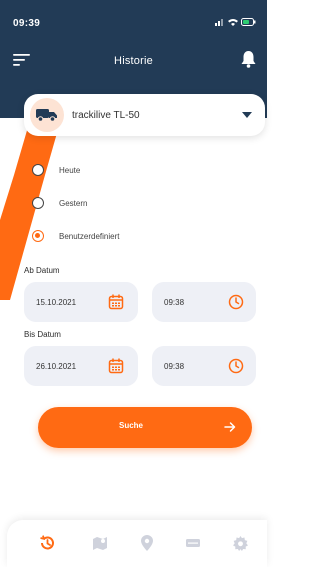 The width and height of the screenshot is (320, 567). I want to click on nav-location, so click(147, 543).